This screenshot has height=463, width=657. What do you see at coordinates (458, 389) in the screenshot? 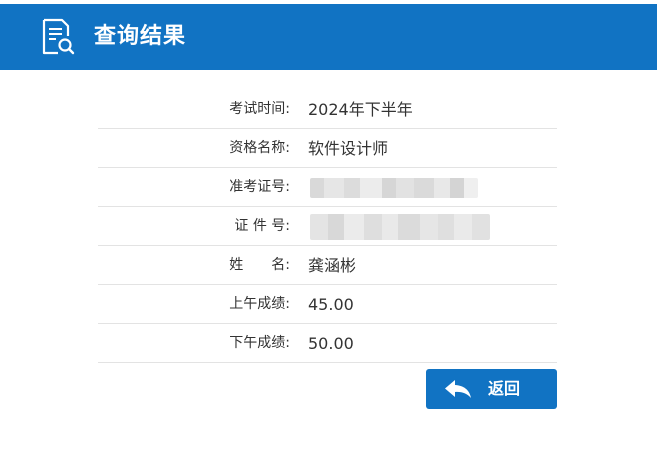
I see `return-arrow-icon` at bounding box center [458, 389].